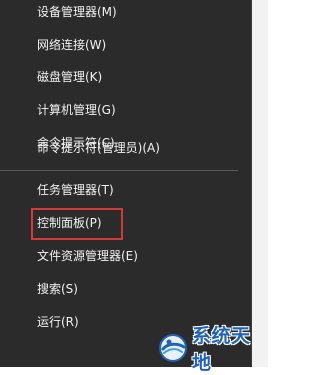 This screenshot has height=375, width=320. Describe the element at coordinates (260, 183) in the screenshot. I see `desktop-edge` at that location.